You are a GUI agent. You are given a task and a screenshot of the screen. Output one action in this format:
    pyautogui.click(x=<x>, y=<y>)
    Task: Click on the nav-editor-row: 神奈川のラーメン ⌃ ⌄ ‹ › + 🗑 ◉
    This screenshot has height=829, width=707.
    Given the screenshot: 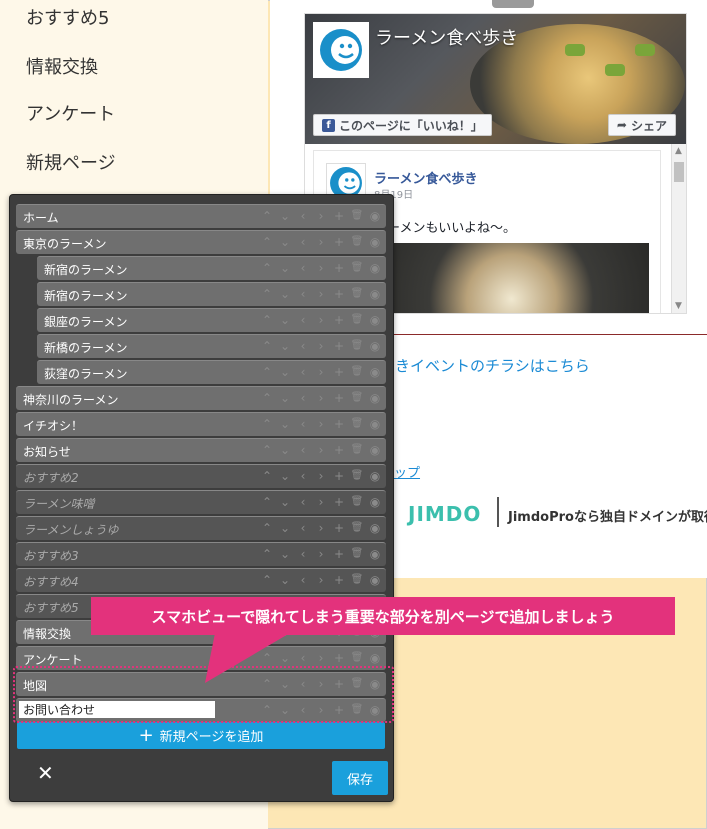 What is the action you would take?
    pyautogui.click(x=201, y=398)
    